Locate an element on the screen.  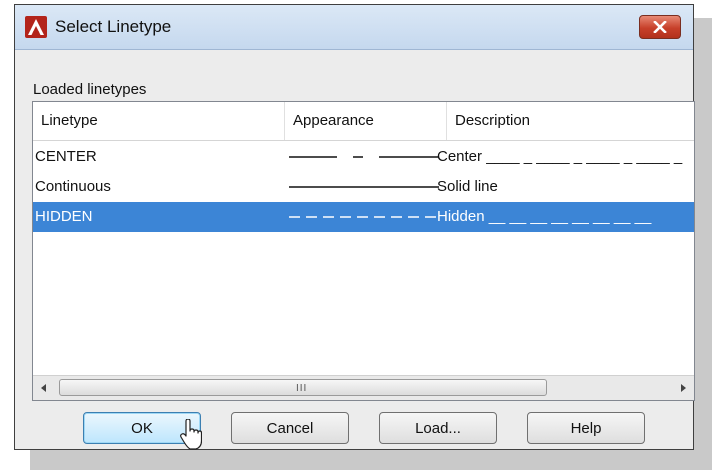
linetype-row-hidden: HIDDEN Hidden __ __ __ __ __ __ __ __ is located at coordinates (363, 217).